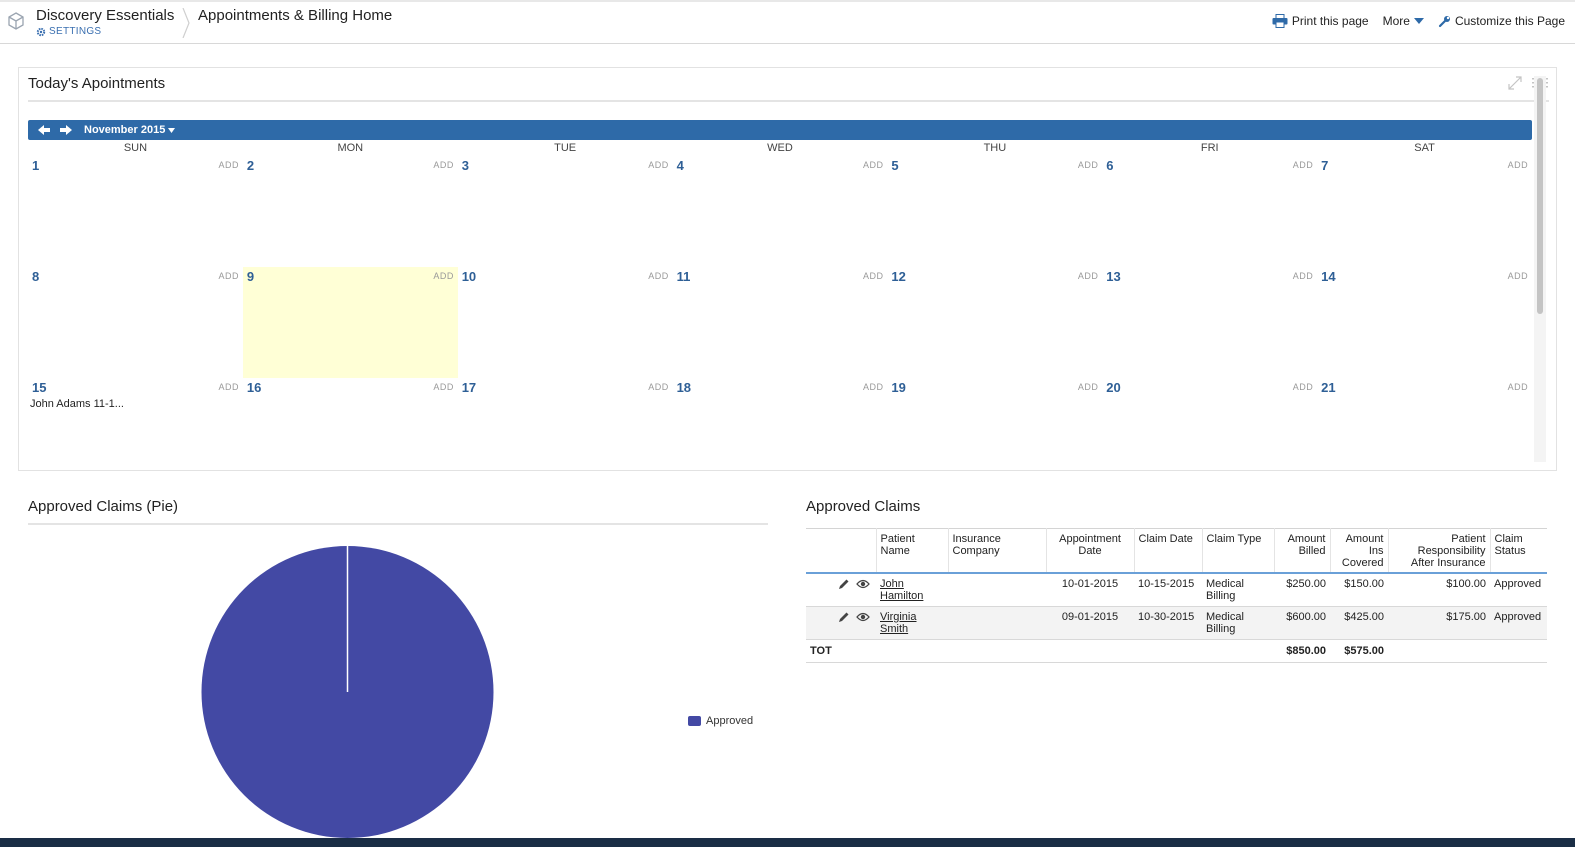  What do you see at coordinates (350, 322) in the screenshot?
I see `calendar-day-cell: 9 ADD` at bounding box center [350, 322].